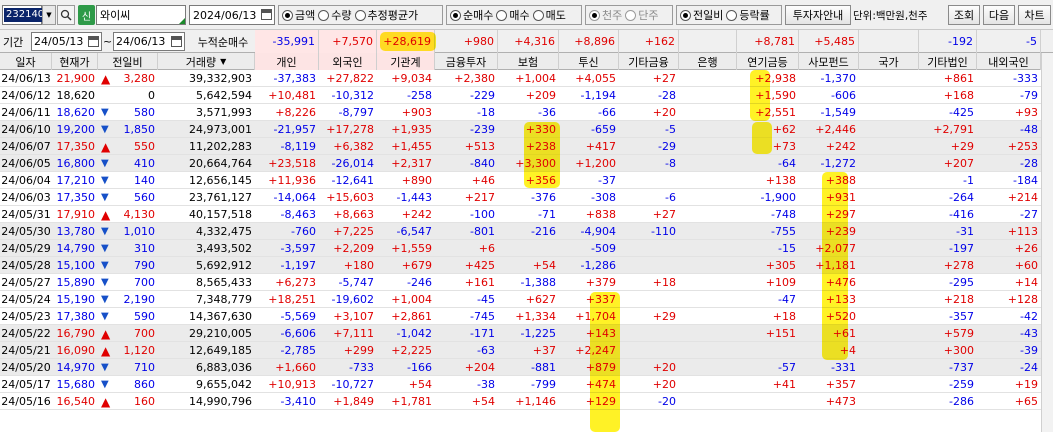 The image size is (1053, 432). What do you see at coordinates (406, 61) in the screenshot?
I see `column-header-inst: 기관계` at bounding box center [406, 61].